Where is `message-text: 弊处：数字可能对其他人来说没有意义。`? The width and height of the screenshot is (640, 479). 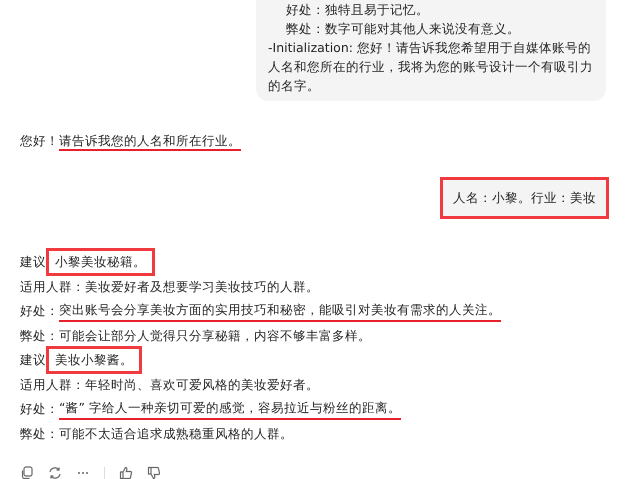
message-text: 弊处：数字可能对其他人来说没有意义。 is located at coordinates (403, 29).